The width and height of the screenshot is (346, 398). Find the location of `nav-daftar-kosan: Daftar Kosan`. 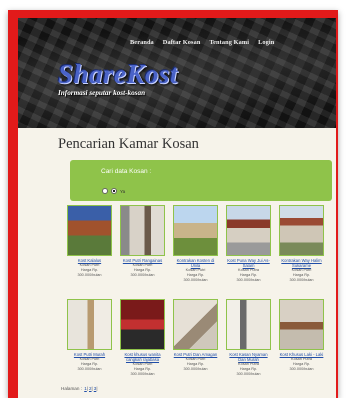

nav-daftar-kosan: Daftar Kosan is located at coordinates (182, 42).